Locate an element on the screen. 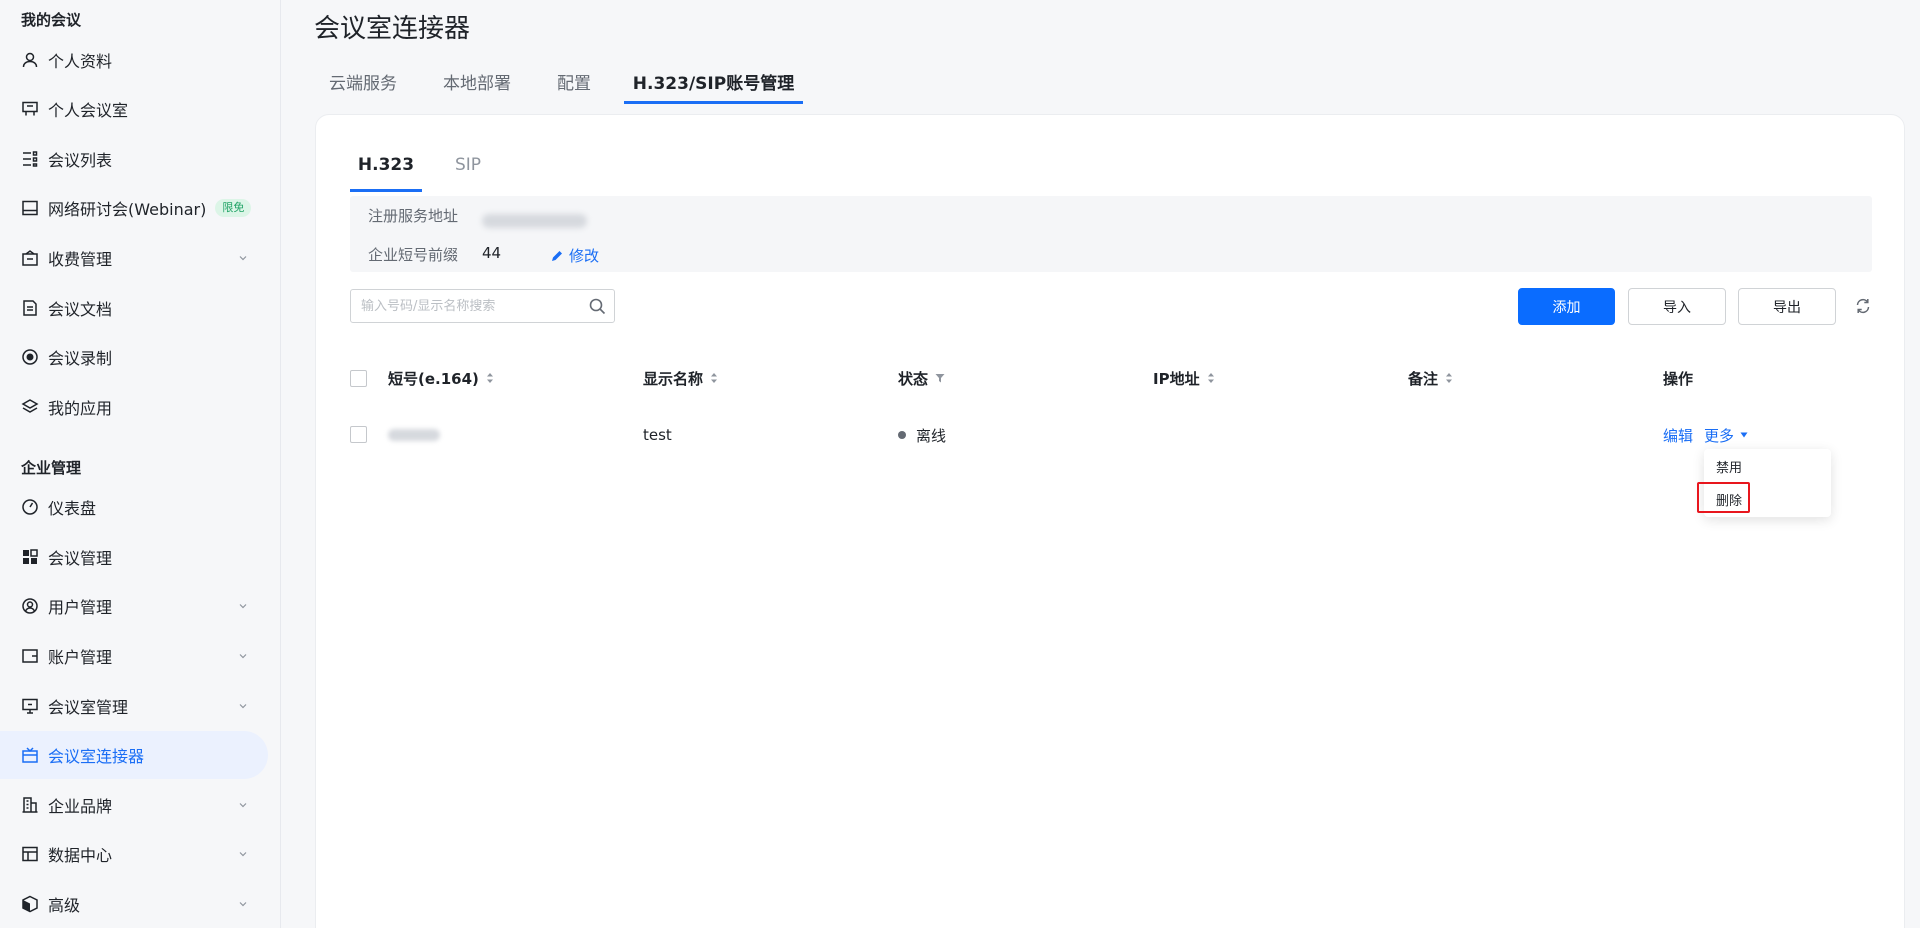  status-cell: 离线 is located at coordinates (922, 435).